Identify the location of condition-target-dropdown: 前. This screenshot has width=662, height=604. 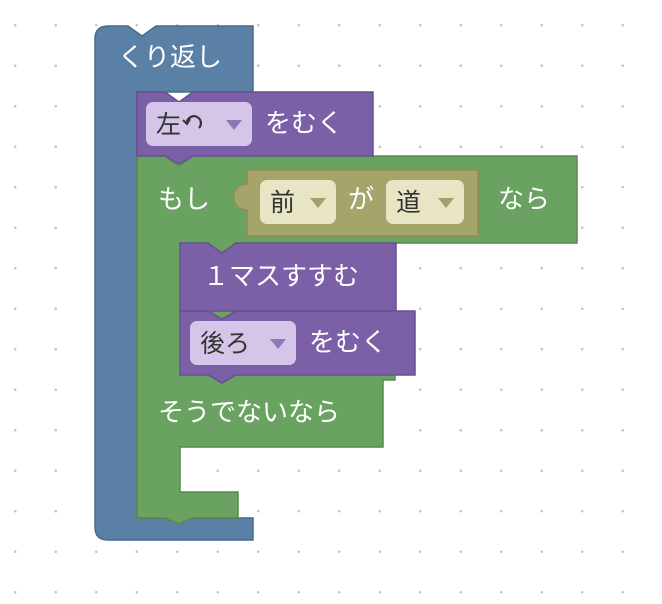
(298, 202).